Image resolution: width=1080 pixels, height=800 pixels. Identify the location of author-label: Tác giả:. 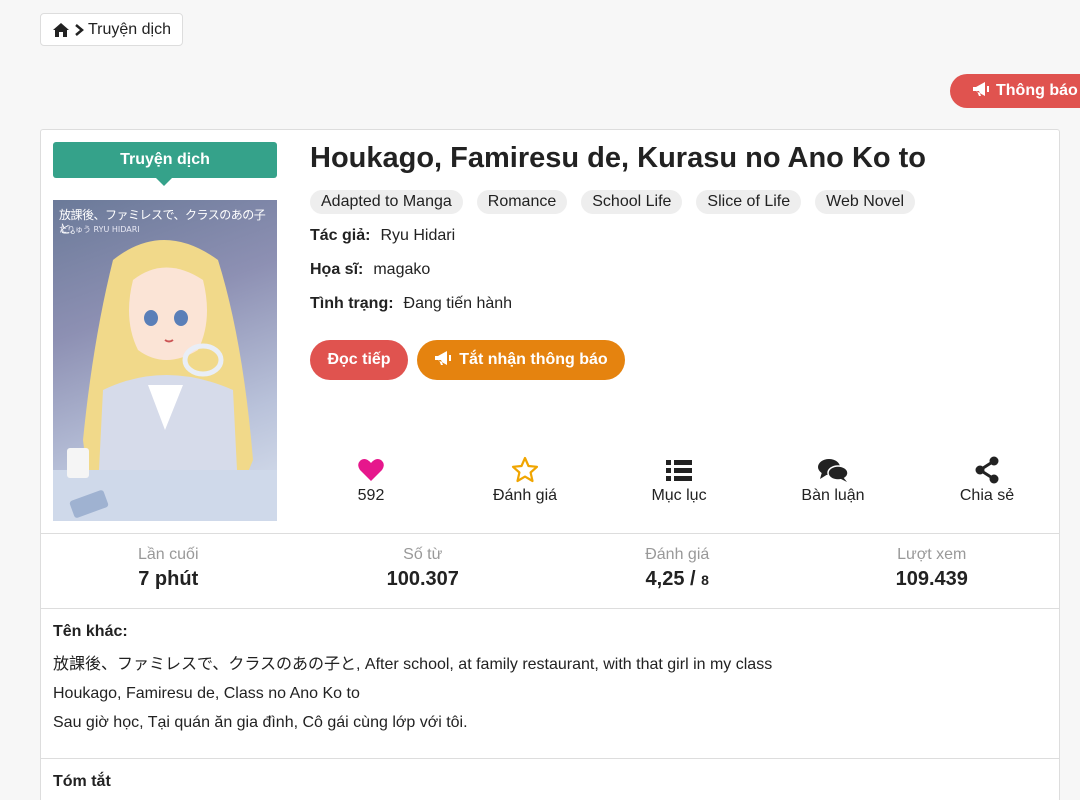
(340, 235).